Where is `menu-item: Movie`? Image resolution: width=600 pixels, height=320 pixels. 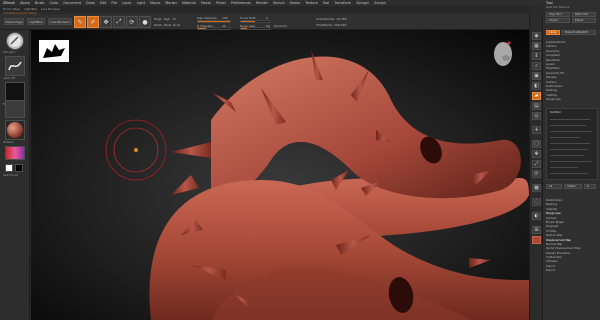 menu-item: Movie is located at coordinates (206, 3).